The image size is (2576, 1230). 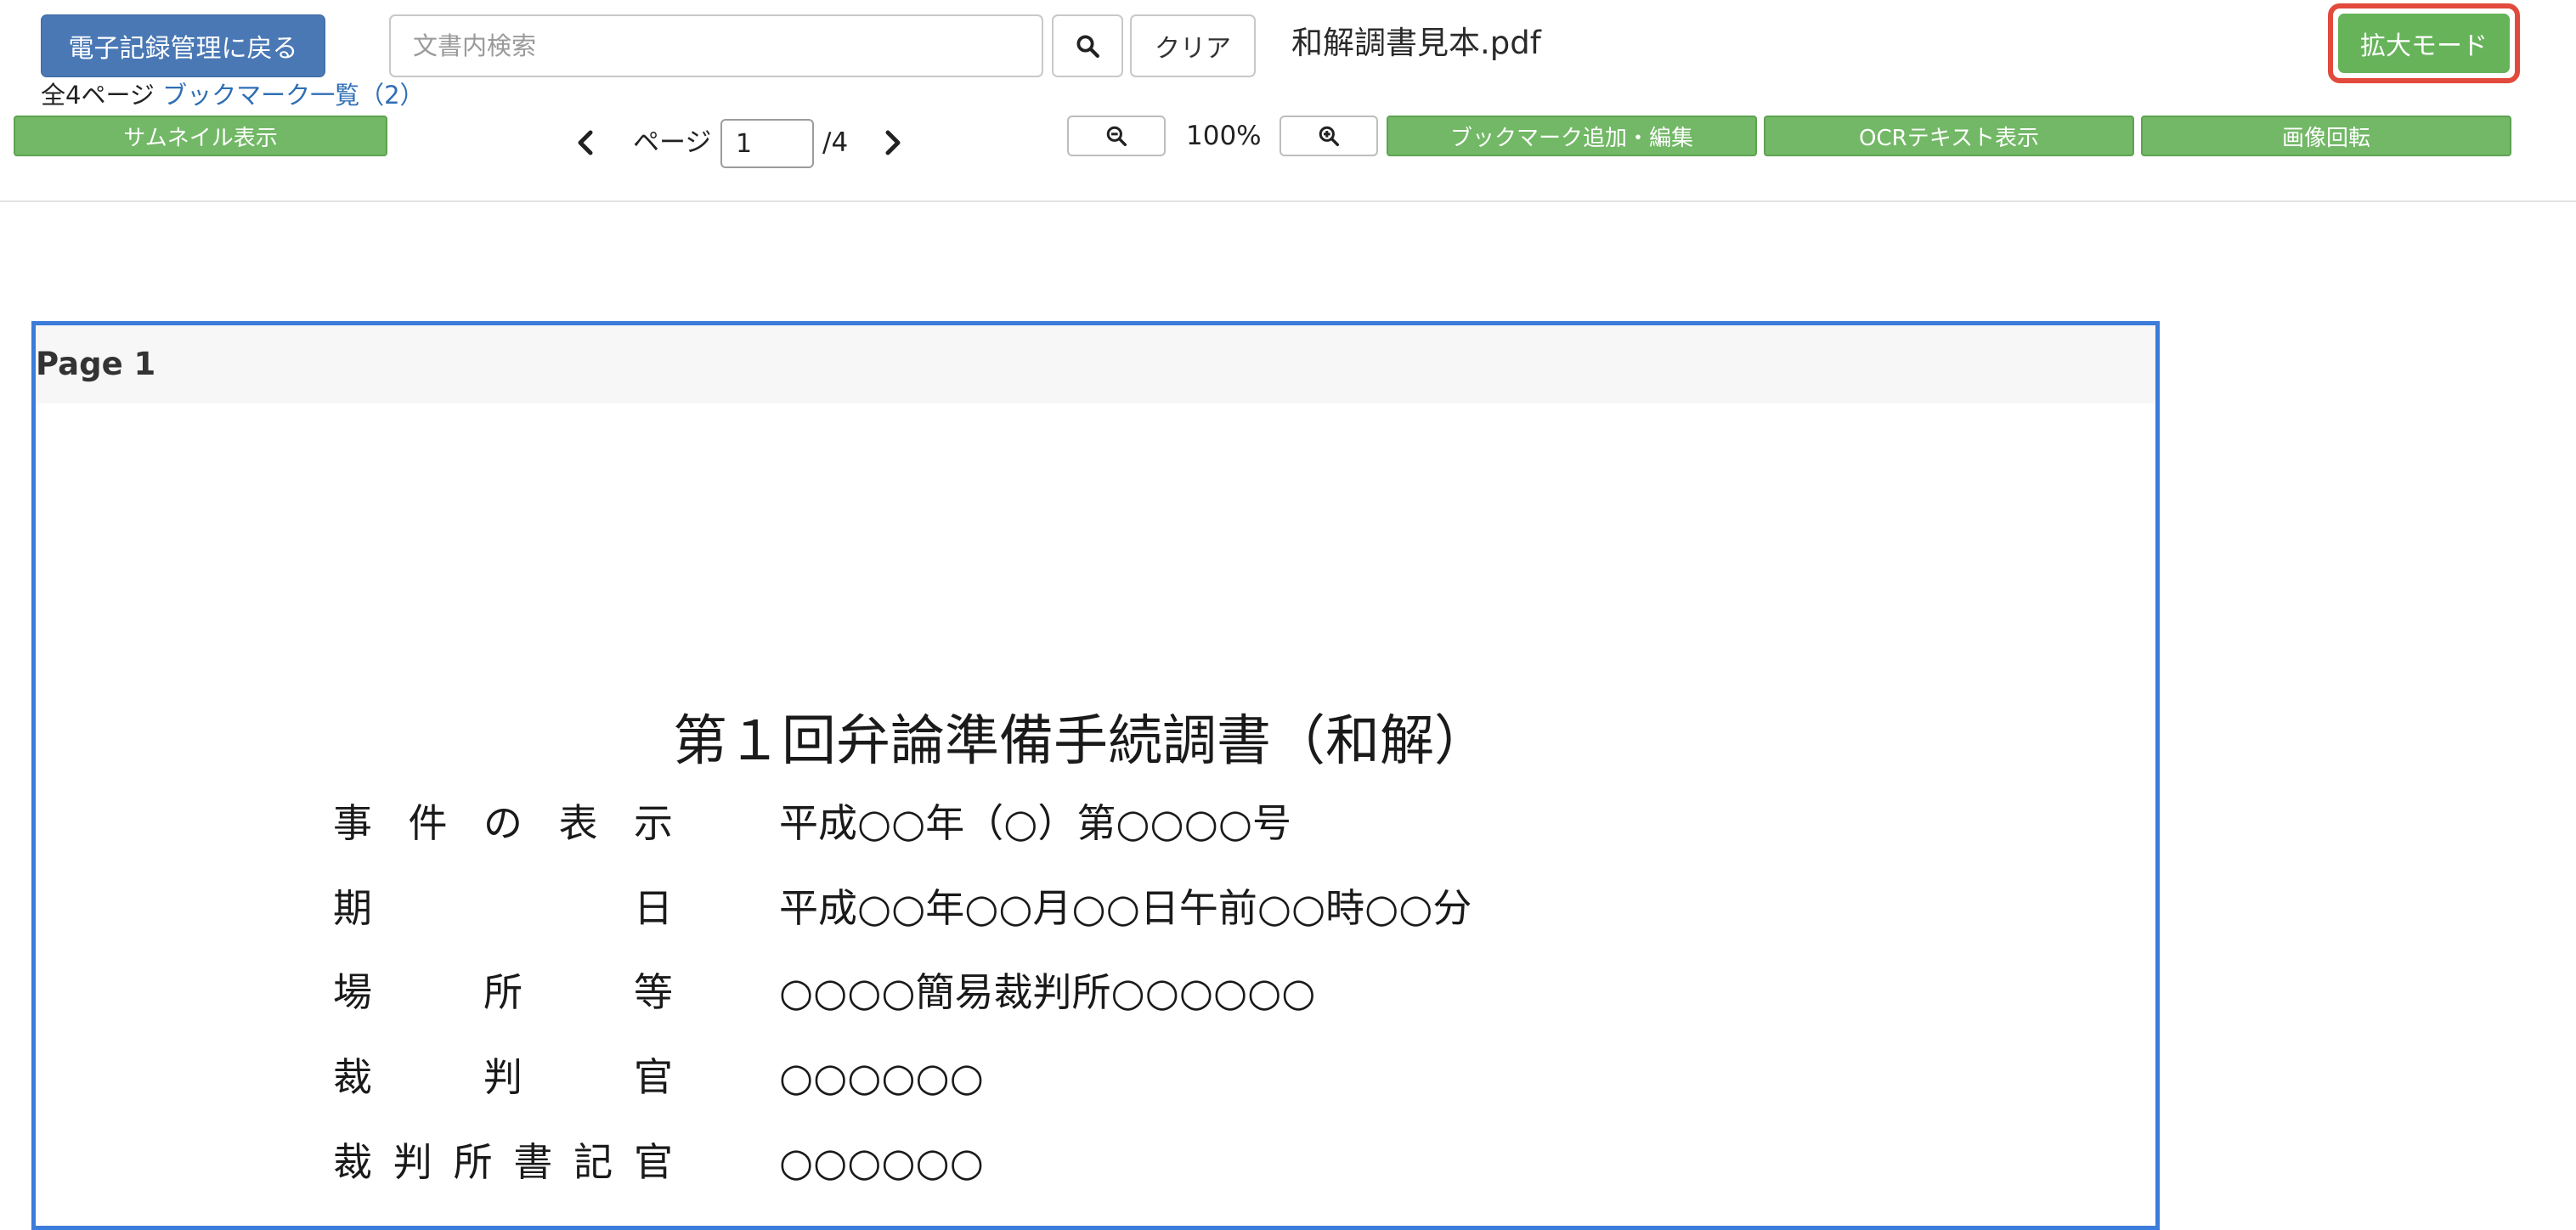 What do you see at coordinates (716, 45) in the screenshot?
I see `document-search-input` at bounding box center [716, 45].